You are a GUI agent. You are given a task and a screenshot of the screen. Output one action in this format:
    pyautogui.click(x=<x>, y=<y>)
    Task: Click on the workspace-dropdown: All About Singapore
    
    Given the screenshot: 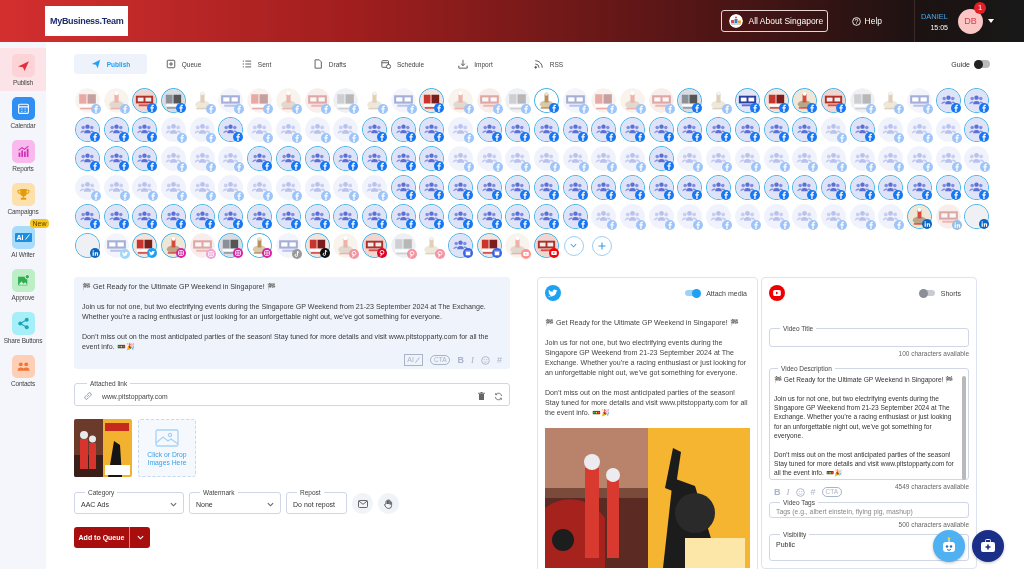 What is the action you would take?
    pyautogui.click(x=774, y=21)
    